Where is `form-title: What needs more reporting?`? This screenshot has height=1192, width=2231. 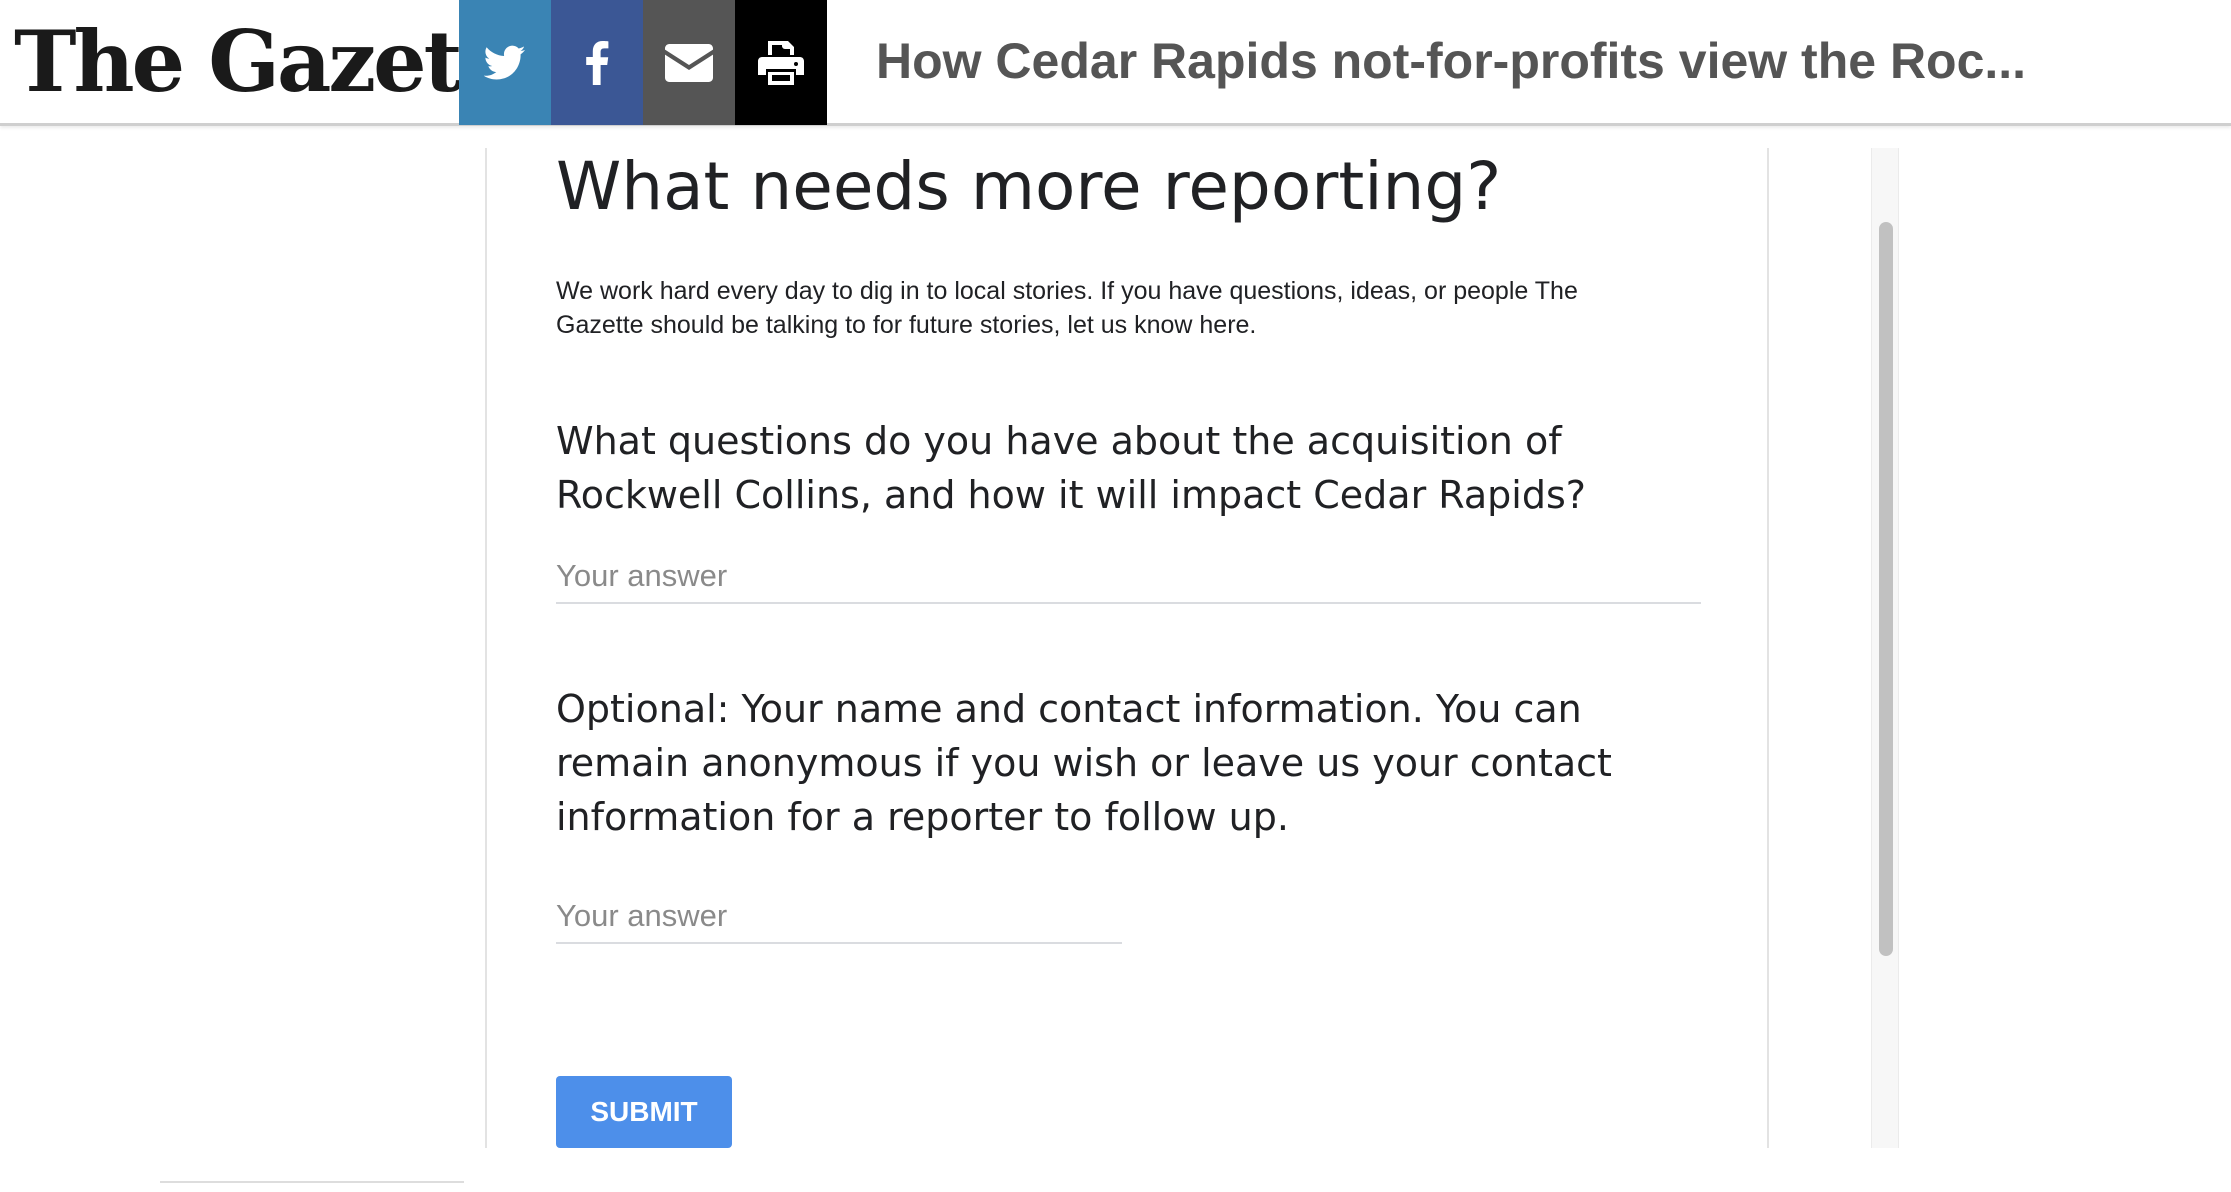 form-title: What needs more reporting? is located at coordinates (1029, 186).